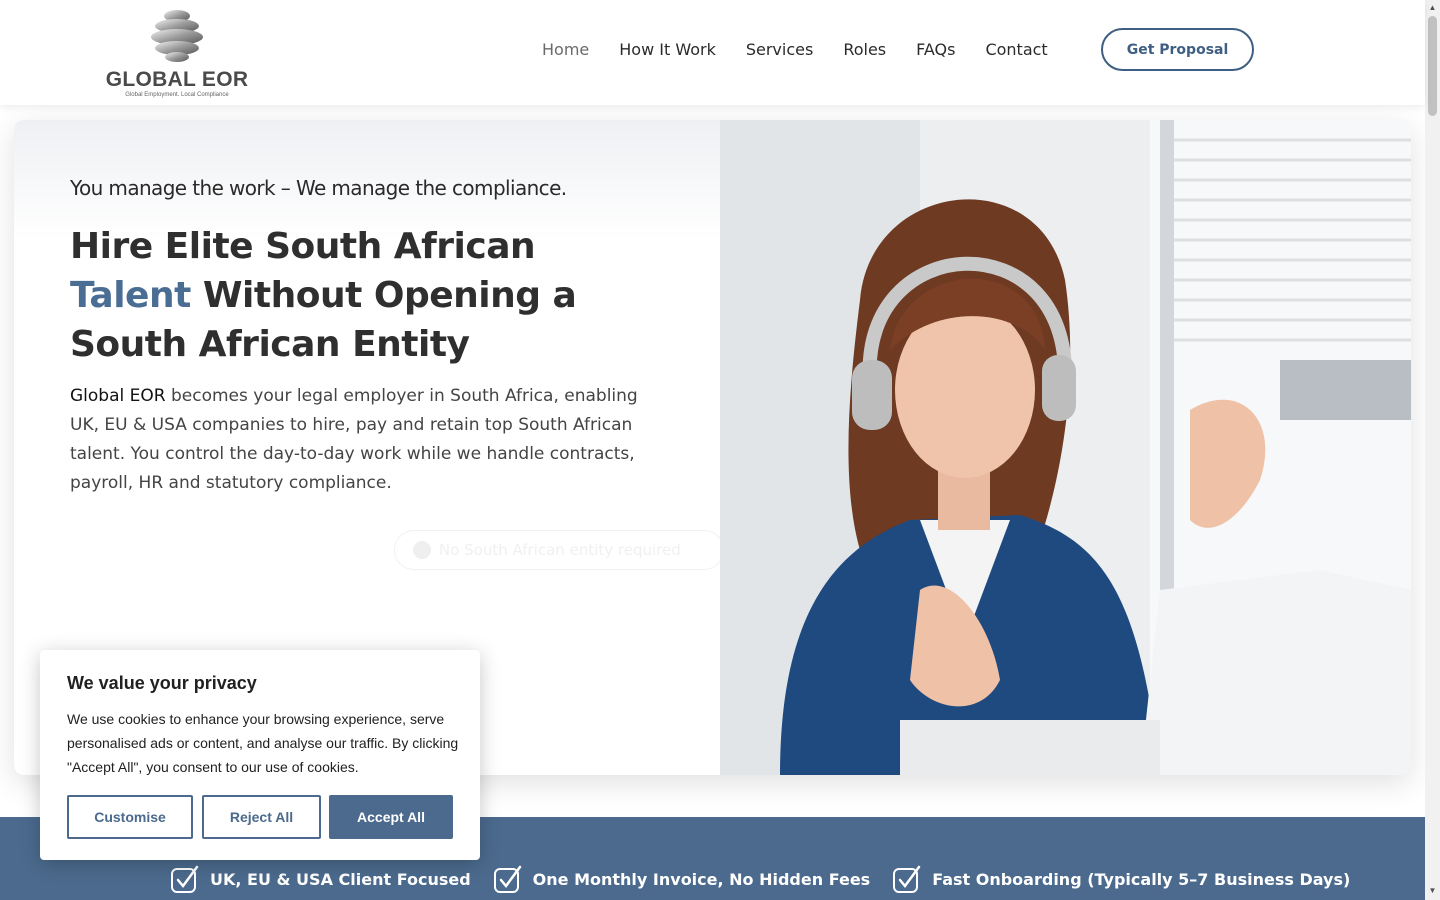  I want to click on no-entity-badge: No South African entity required, so click(559, 550).